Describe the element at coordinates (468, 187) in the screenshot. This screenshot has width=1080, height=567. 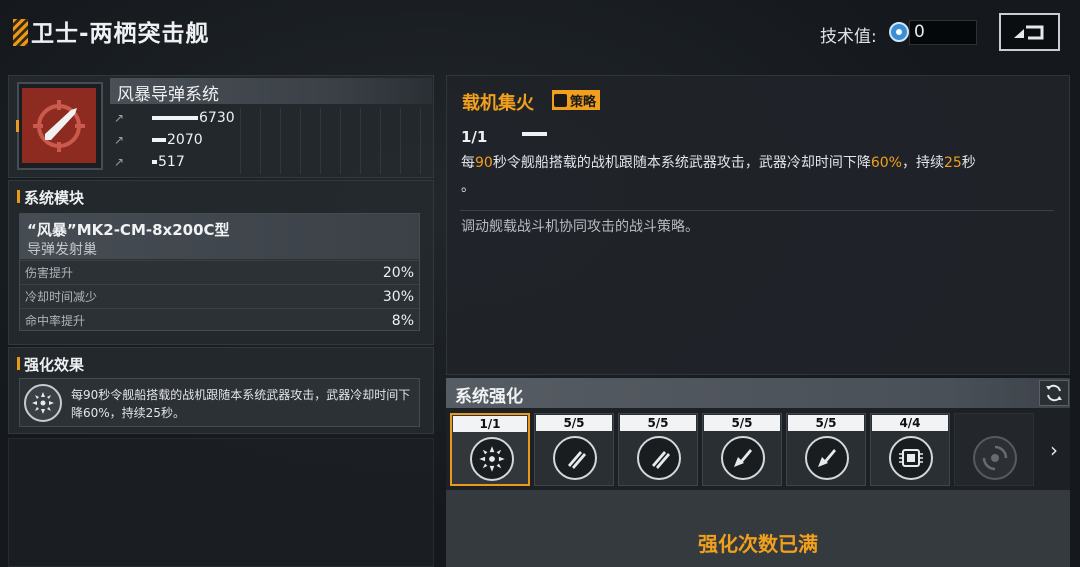
I see `desc-text: 。` at that location.